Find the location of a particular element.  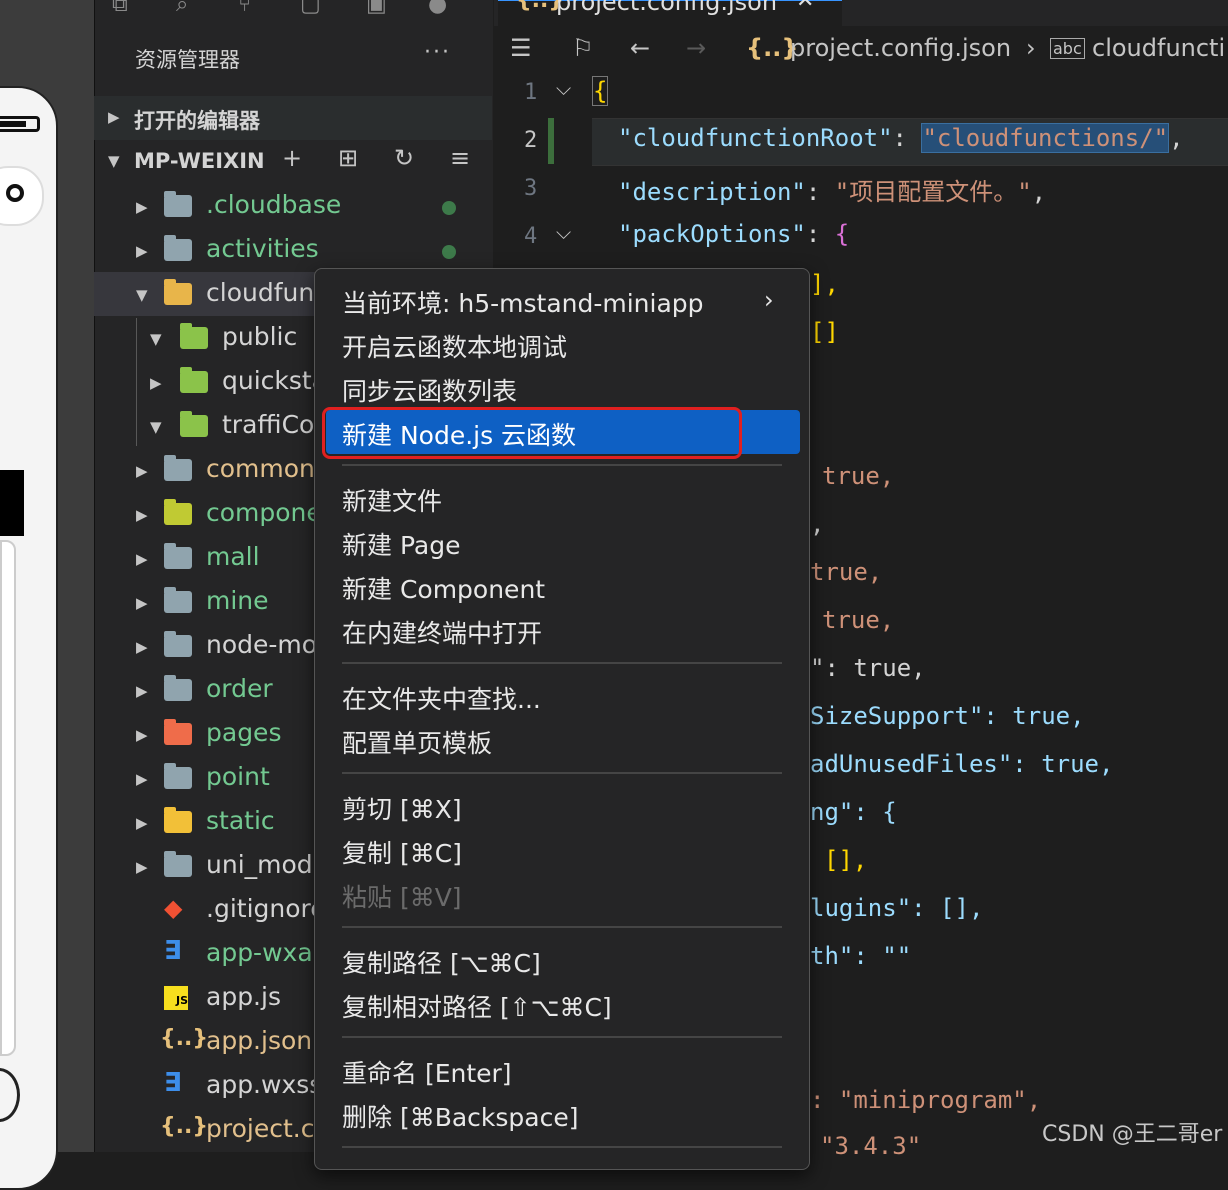

breadcrumb-file: project.config.json is located at coordinates (900, 48).